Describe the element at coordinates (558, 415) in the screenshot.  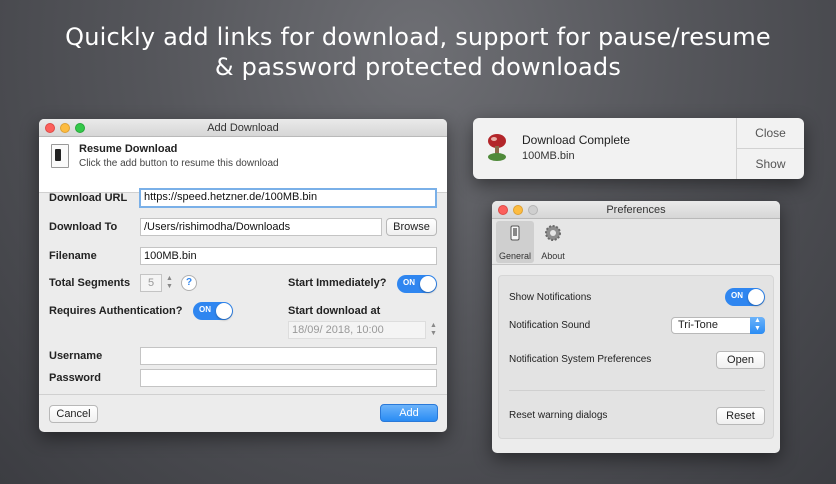
I see `reset-warning-label: Reset warning dialogs` at that location.